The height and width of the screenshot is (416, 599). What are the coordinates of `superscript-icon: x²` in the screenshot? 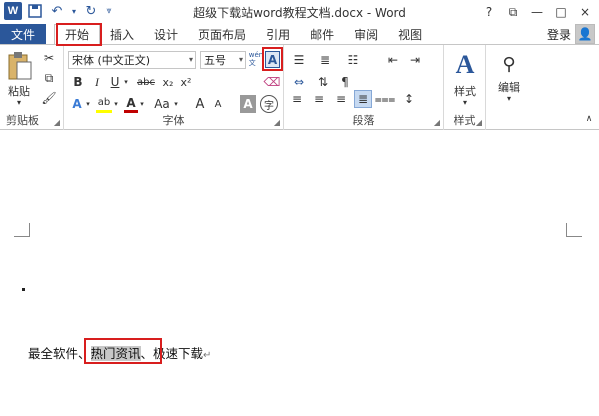 It's located at (186, 82).